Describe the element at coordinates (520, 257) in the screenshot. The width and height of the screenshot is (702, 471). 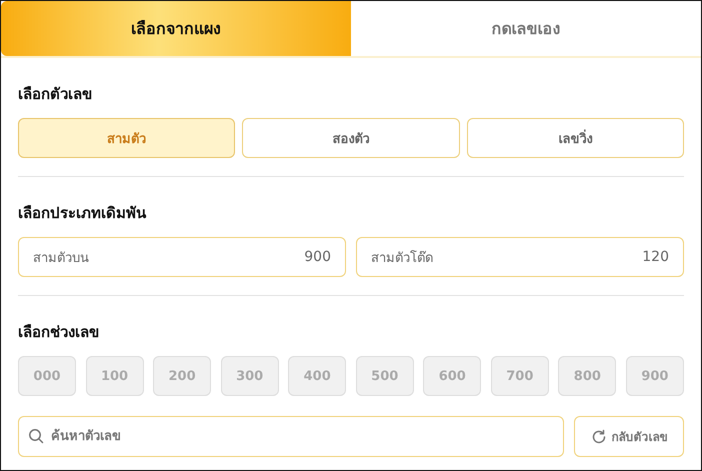
I see `bet-type-card: สามตัวโต๊ด 120` at that location.